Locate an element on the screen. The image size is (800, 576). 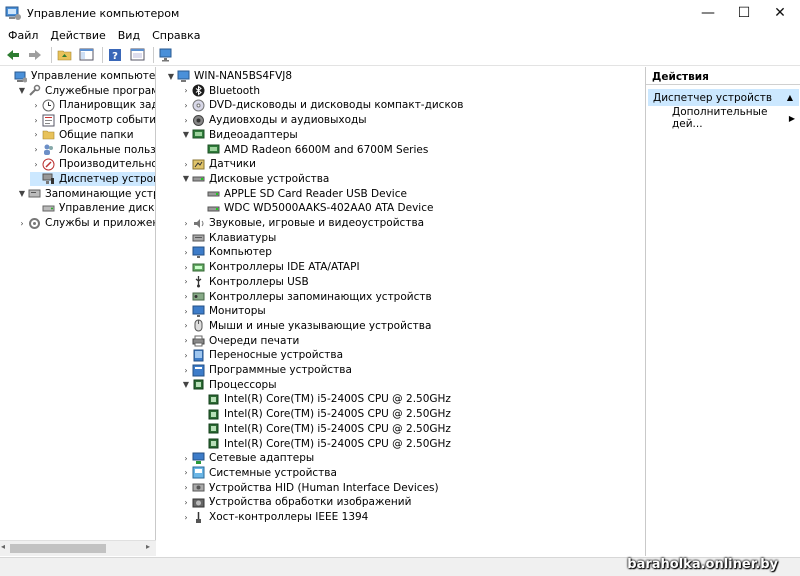
menu-view: Вид is located at coordinates (129, 35).